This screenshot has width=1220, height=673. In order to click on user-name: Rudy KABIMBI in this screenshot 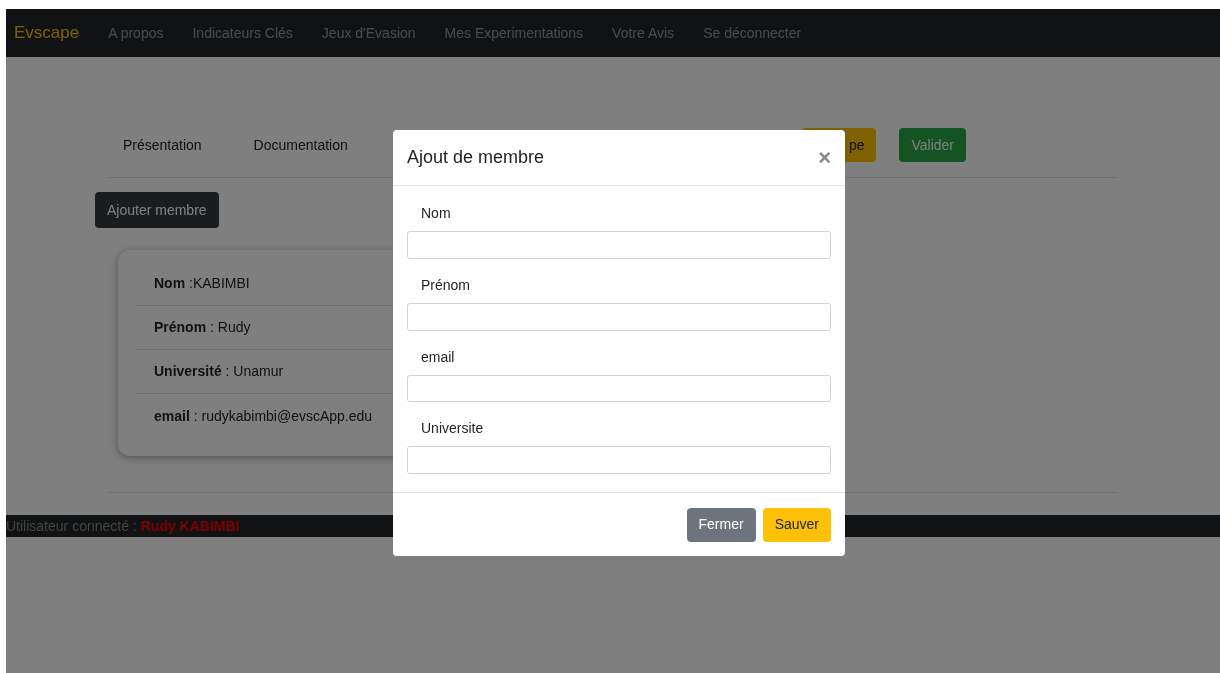, I will do `click(190, 526)`.